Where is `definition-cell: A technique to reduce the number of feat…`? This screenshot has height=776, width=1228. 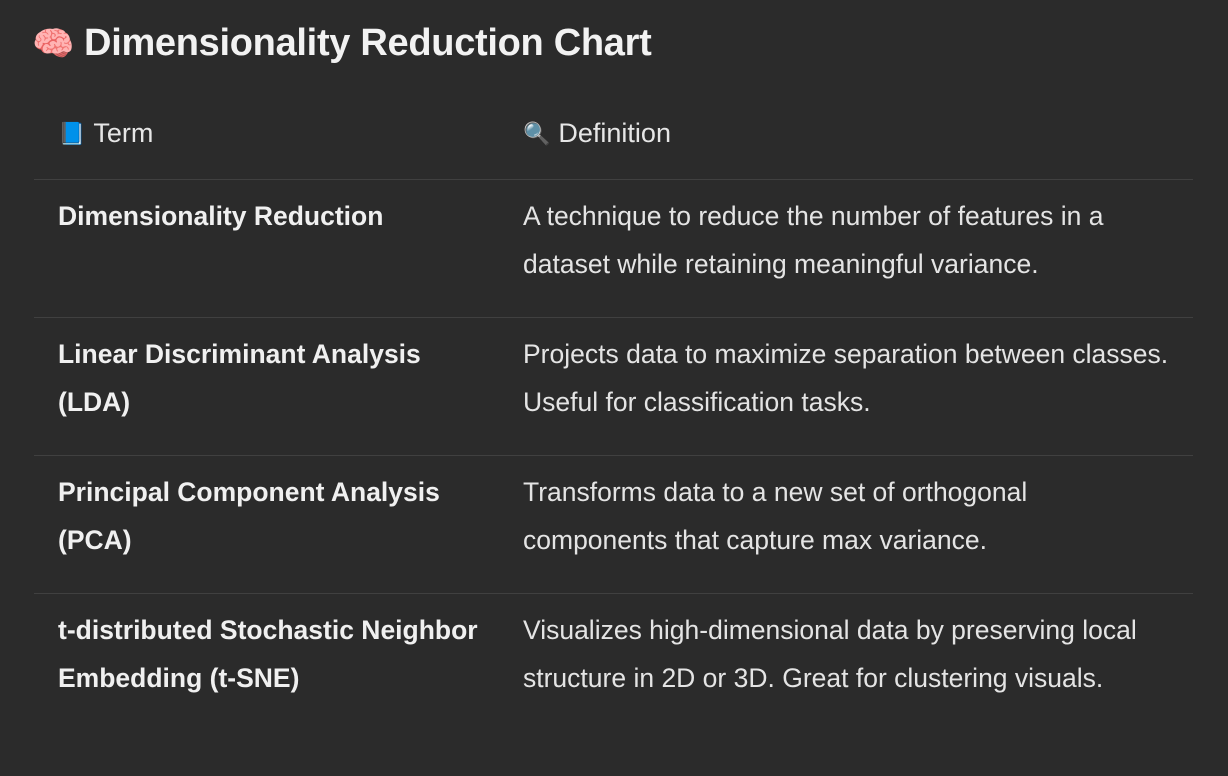
definition-cell: A technique to reduce the number of feat… is located at coordinates (858, 228).